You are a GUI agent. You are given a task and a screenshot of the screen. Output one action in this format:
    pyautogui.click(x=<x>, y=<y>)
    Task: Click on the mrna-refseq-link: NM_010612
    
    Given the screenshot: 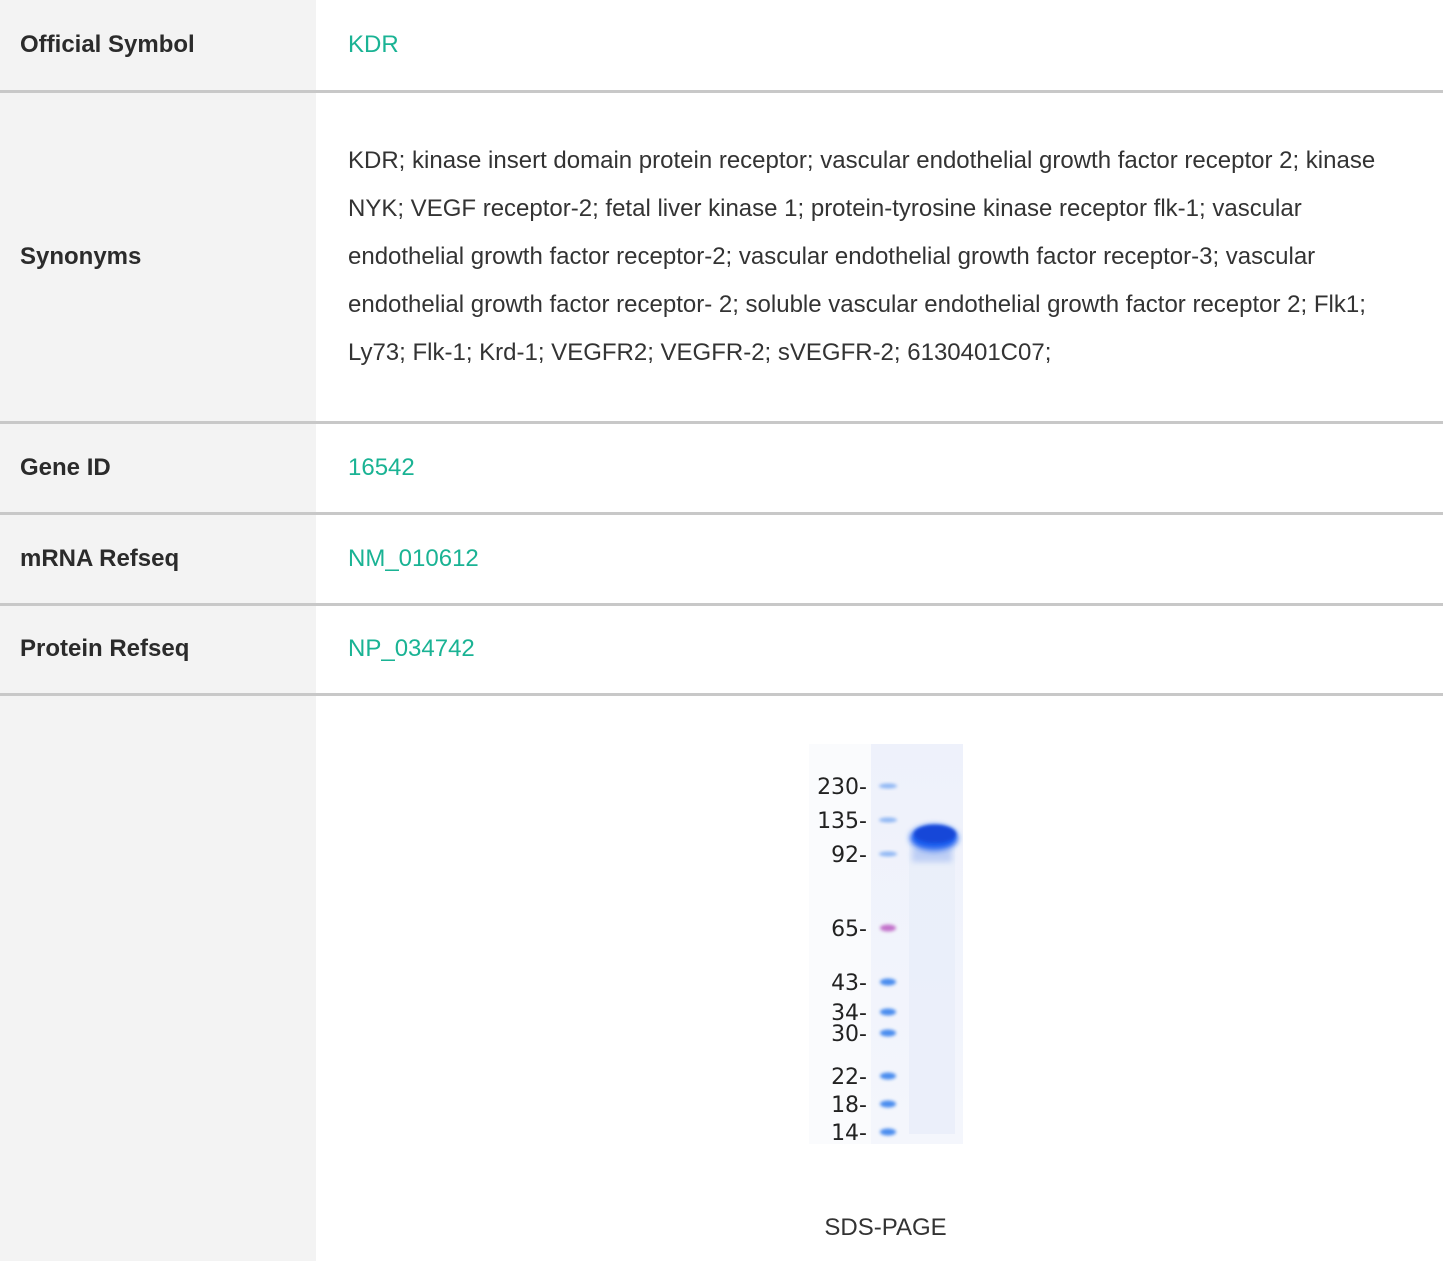 What is the action you would take?
    pyautogui.click(x=413, y=558)
    